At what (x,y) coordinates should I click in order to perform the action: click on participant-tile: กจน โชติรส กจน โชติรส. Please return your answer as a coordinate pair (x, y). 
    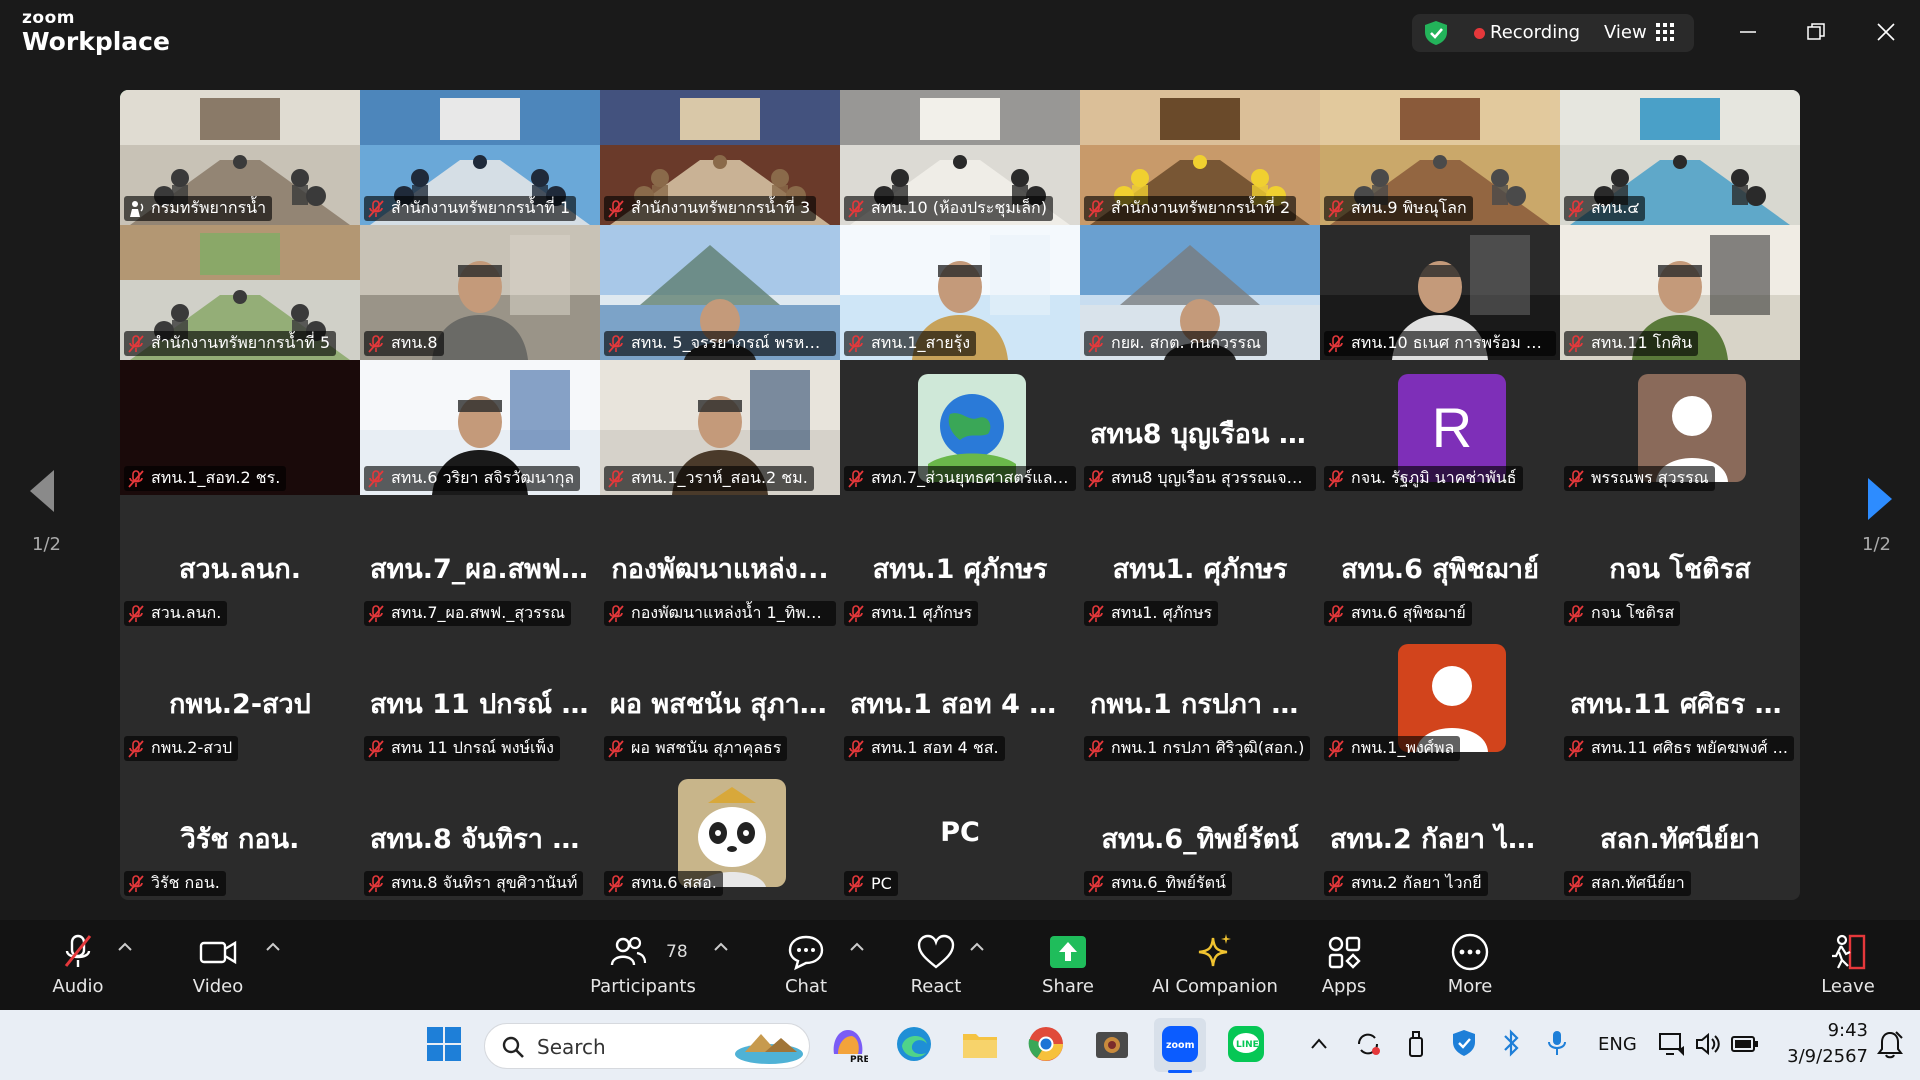
    Looking at the image, I should click on (1680, 562).